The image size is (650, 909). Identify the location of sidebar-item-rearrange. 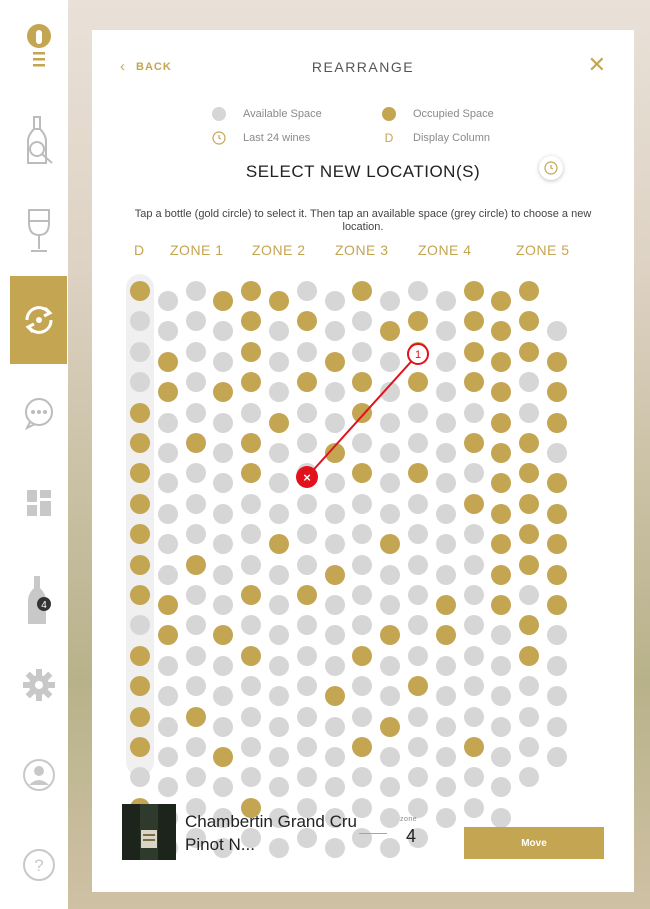
(38, 320).